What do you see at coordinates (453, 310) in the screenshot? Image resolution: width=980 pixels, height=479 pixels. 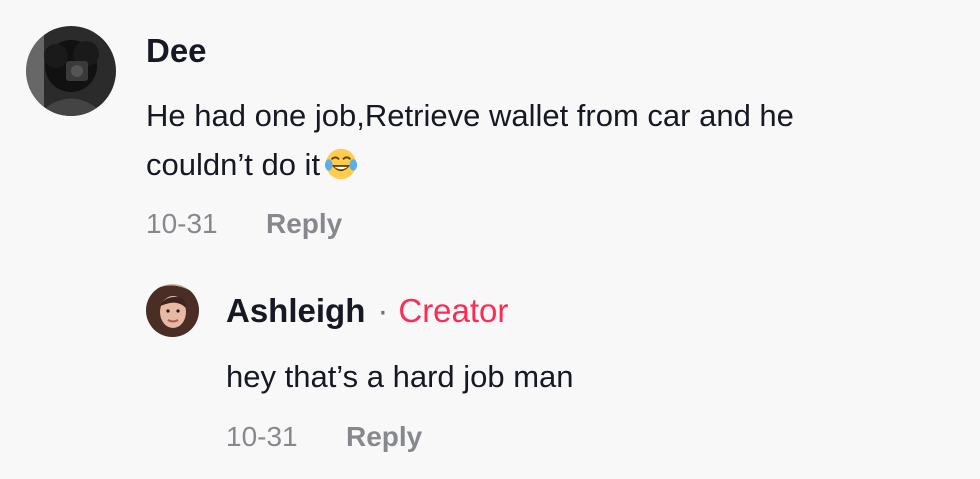 I see `creator-badge: Creator` at bounding box center [453, 310].